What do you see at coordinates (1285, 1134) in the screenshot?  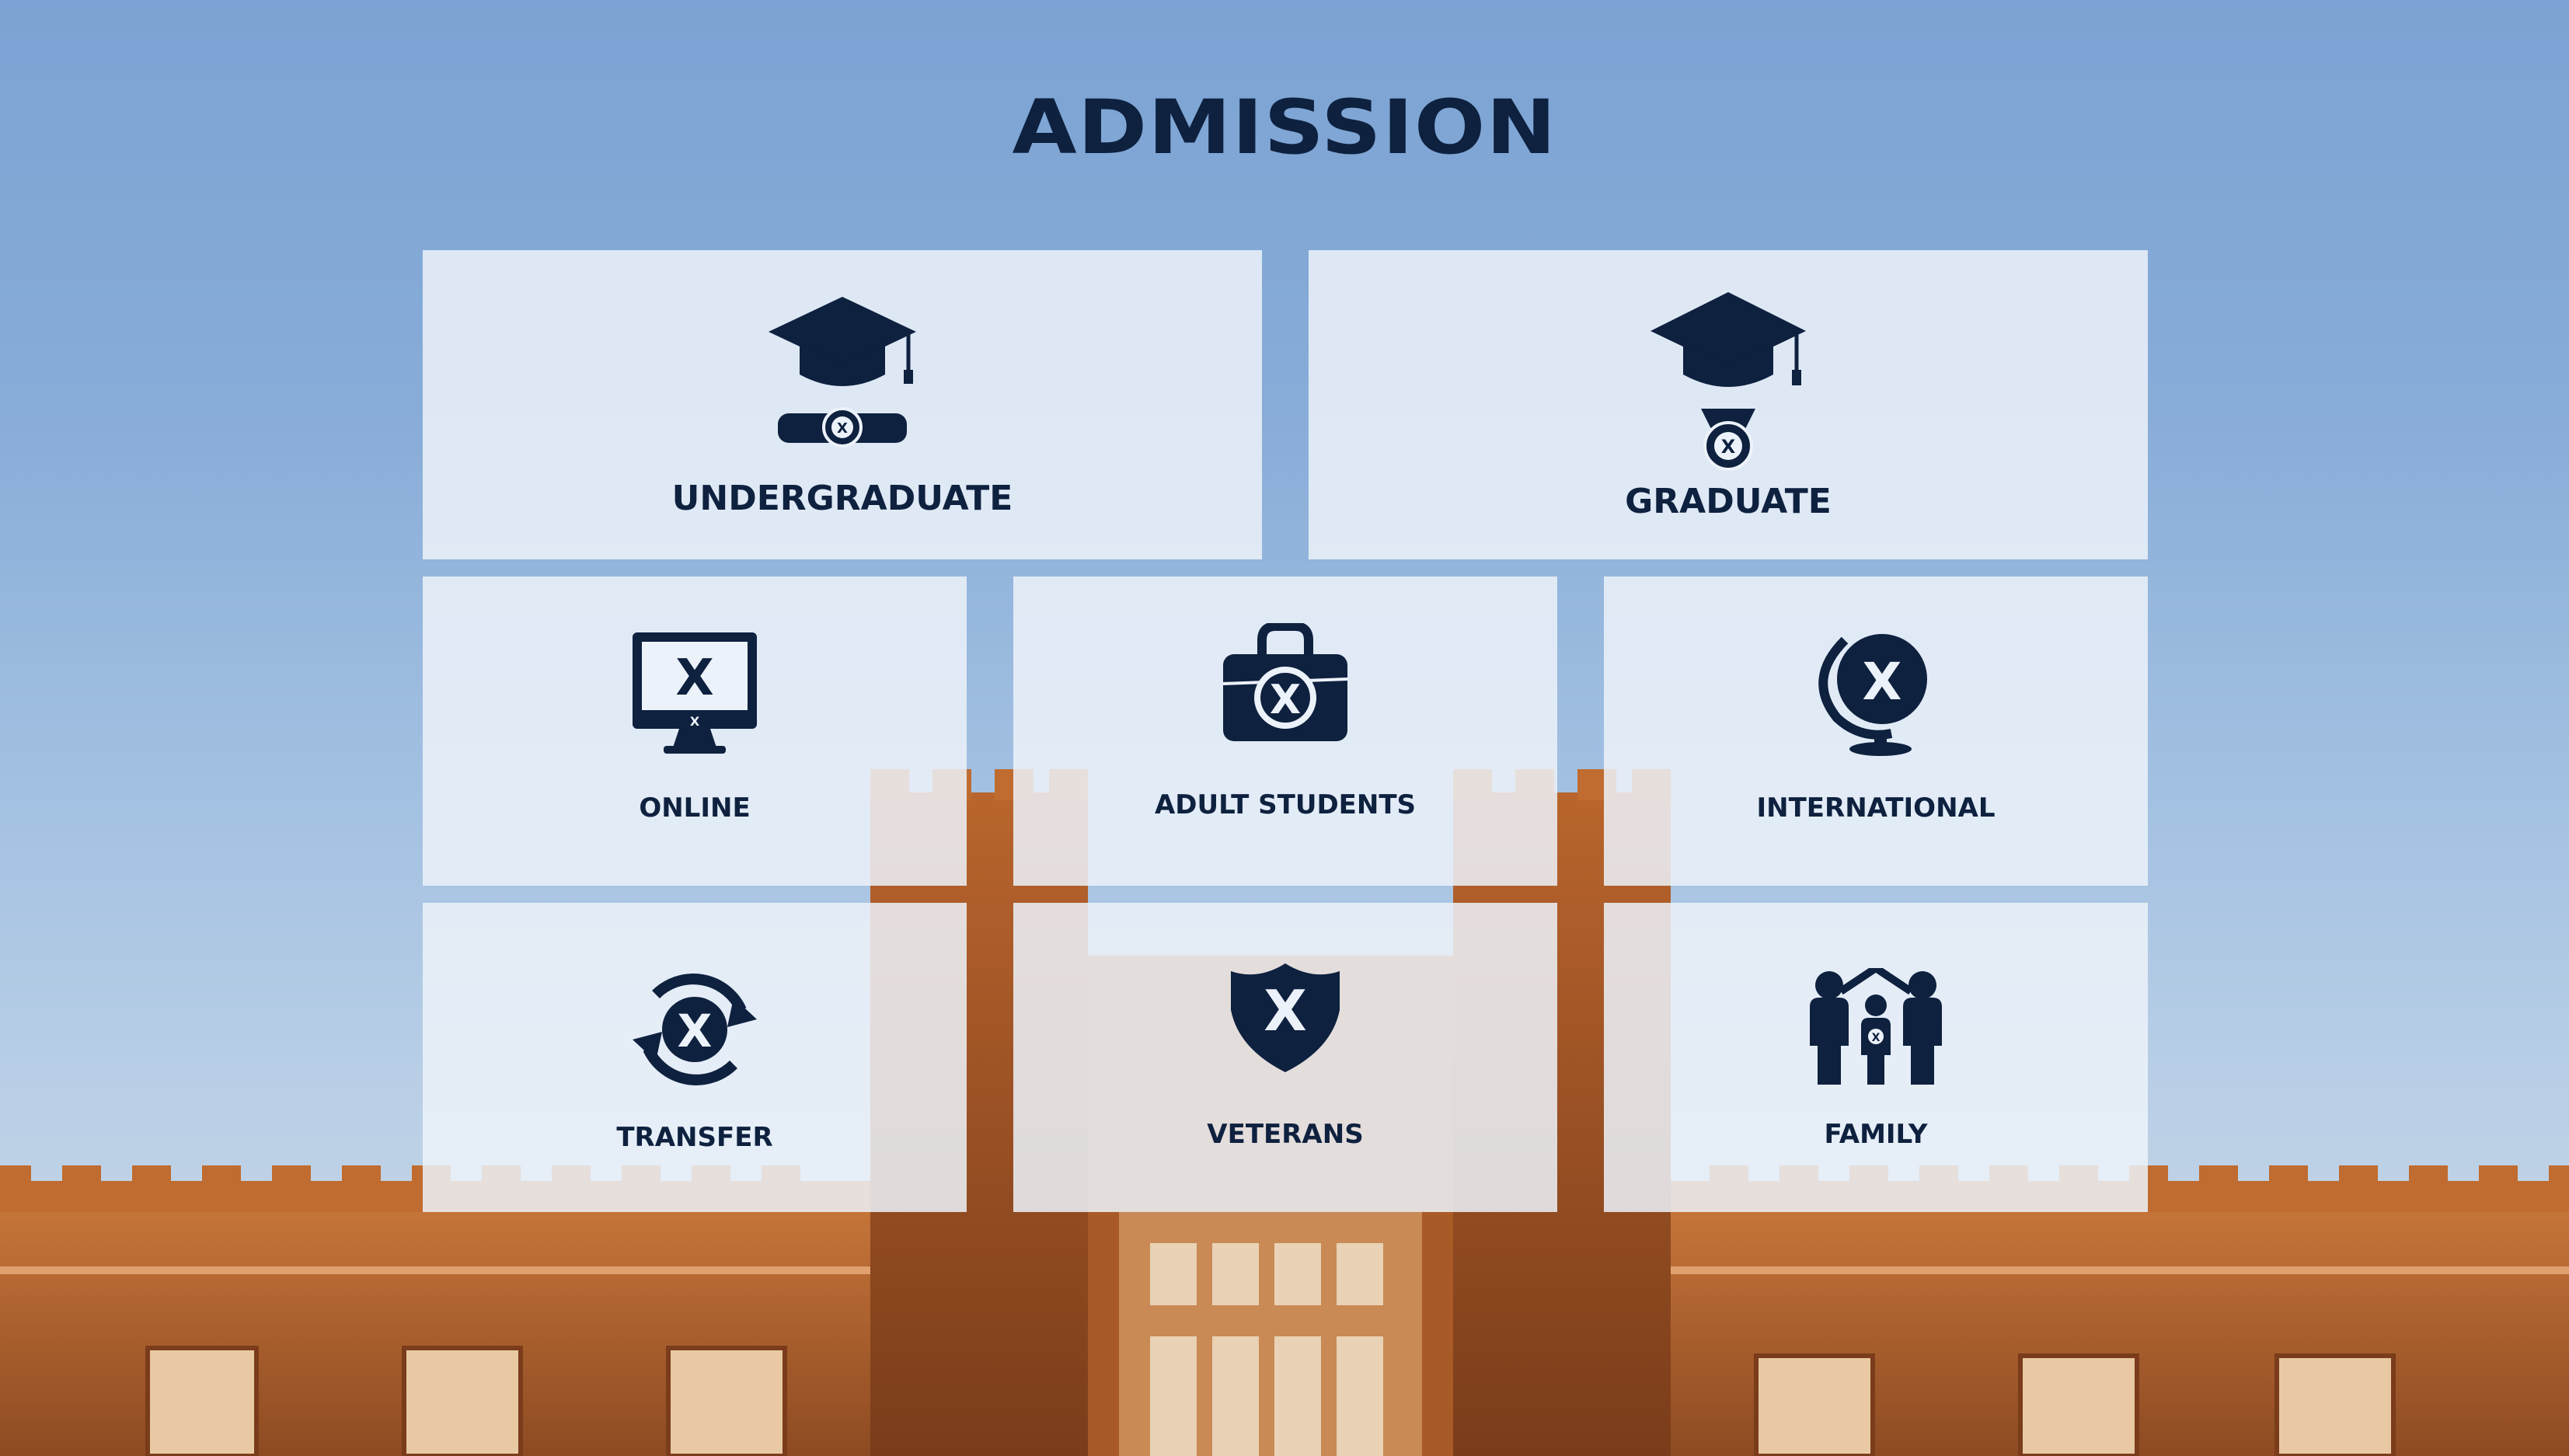 I see `tile-veterans-label: VETERANS` at bounding box center [1285, 1134].